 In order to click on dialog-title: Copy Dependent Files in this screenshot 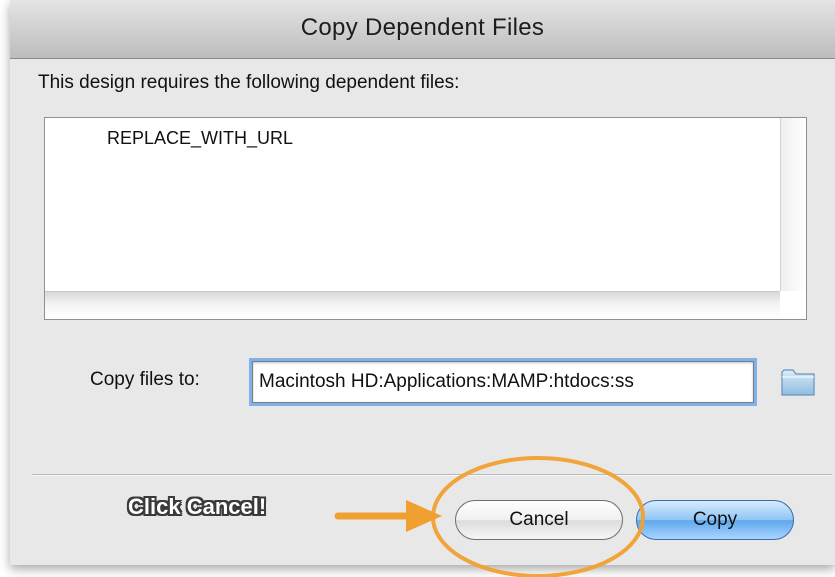, I will do `click(422, 27)`.